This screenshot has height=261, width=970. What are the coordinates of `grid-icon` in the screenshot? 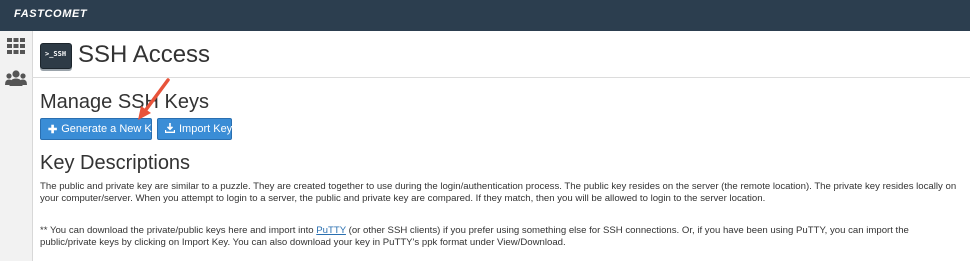 It's located at (16, 46).